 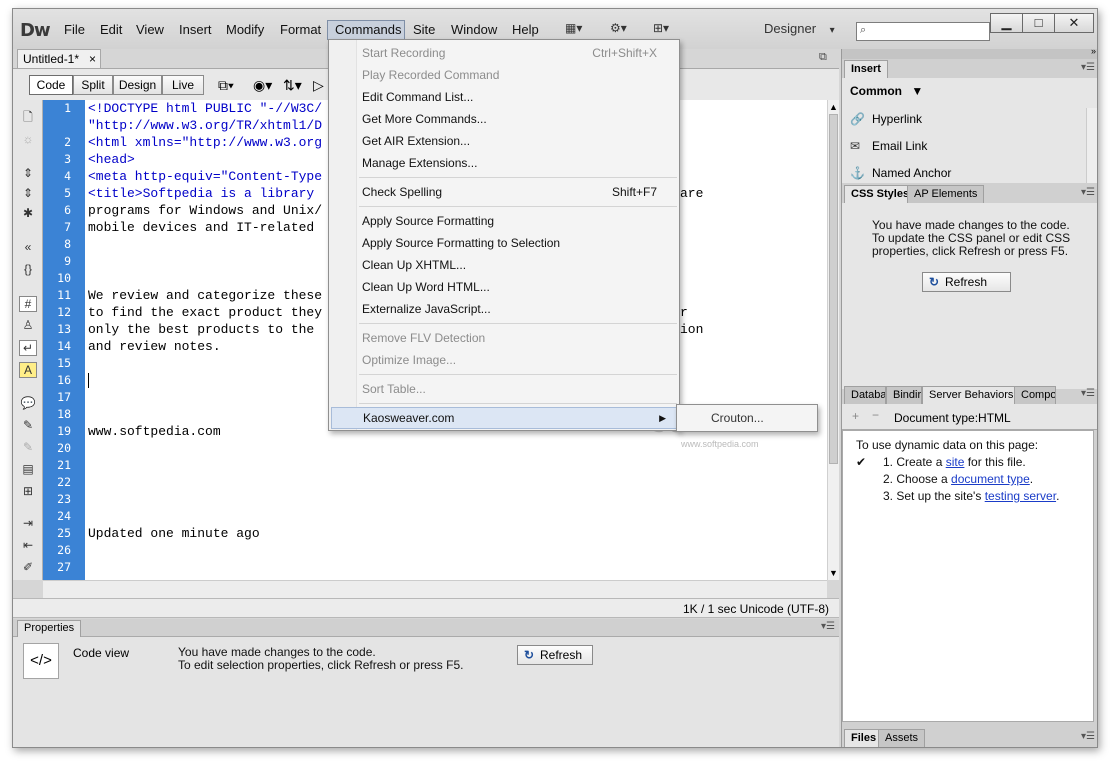 I want to click on editor-scrollbar: ▲ ▼, so click(x=833, y=340).